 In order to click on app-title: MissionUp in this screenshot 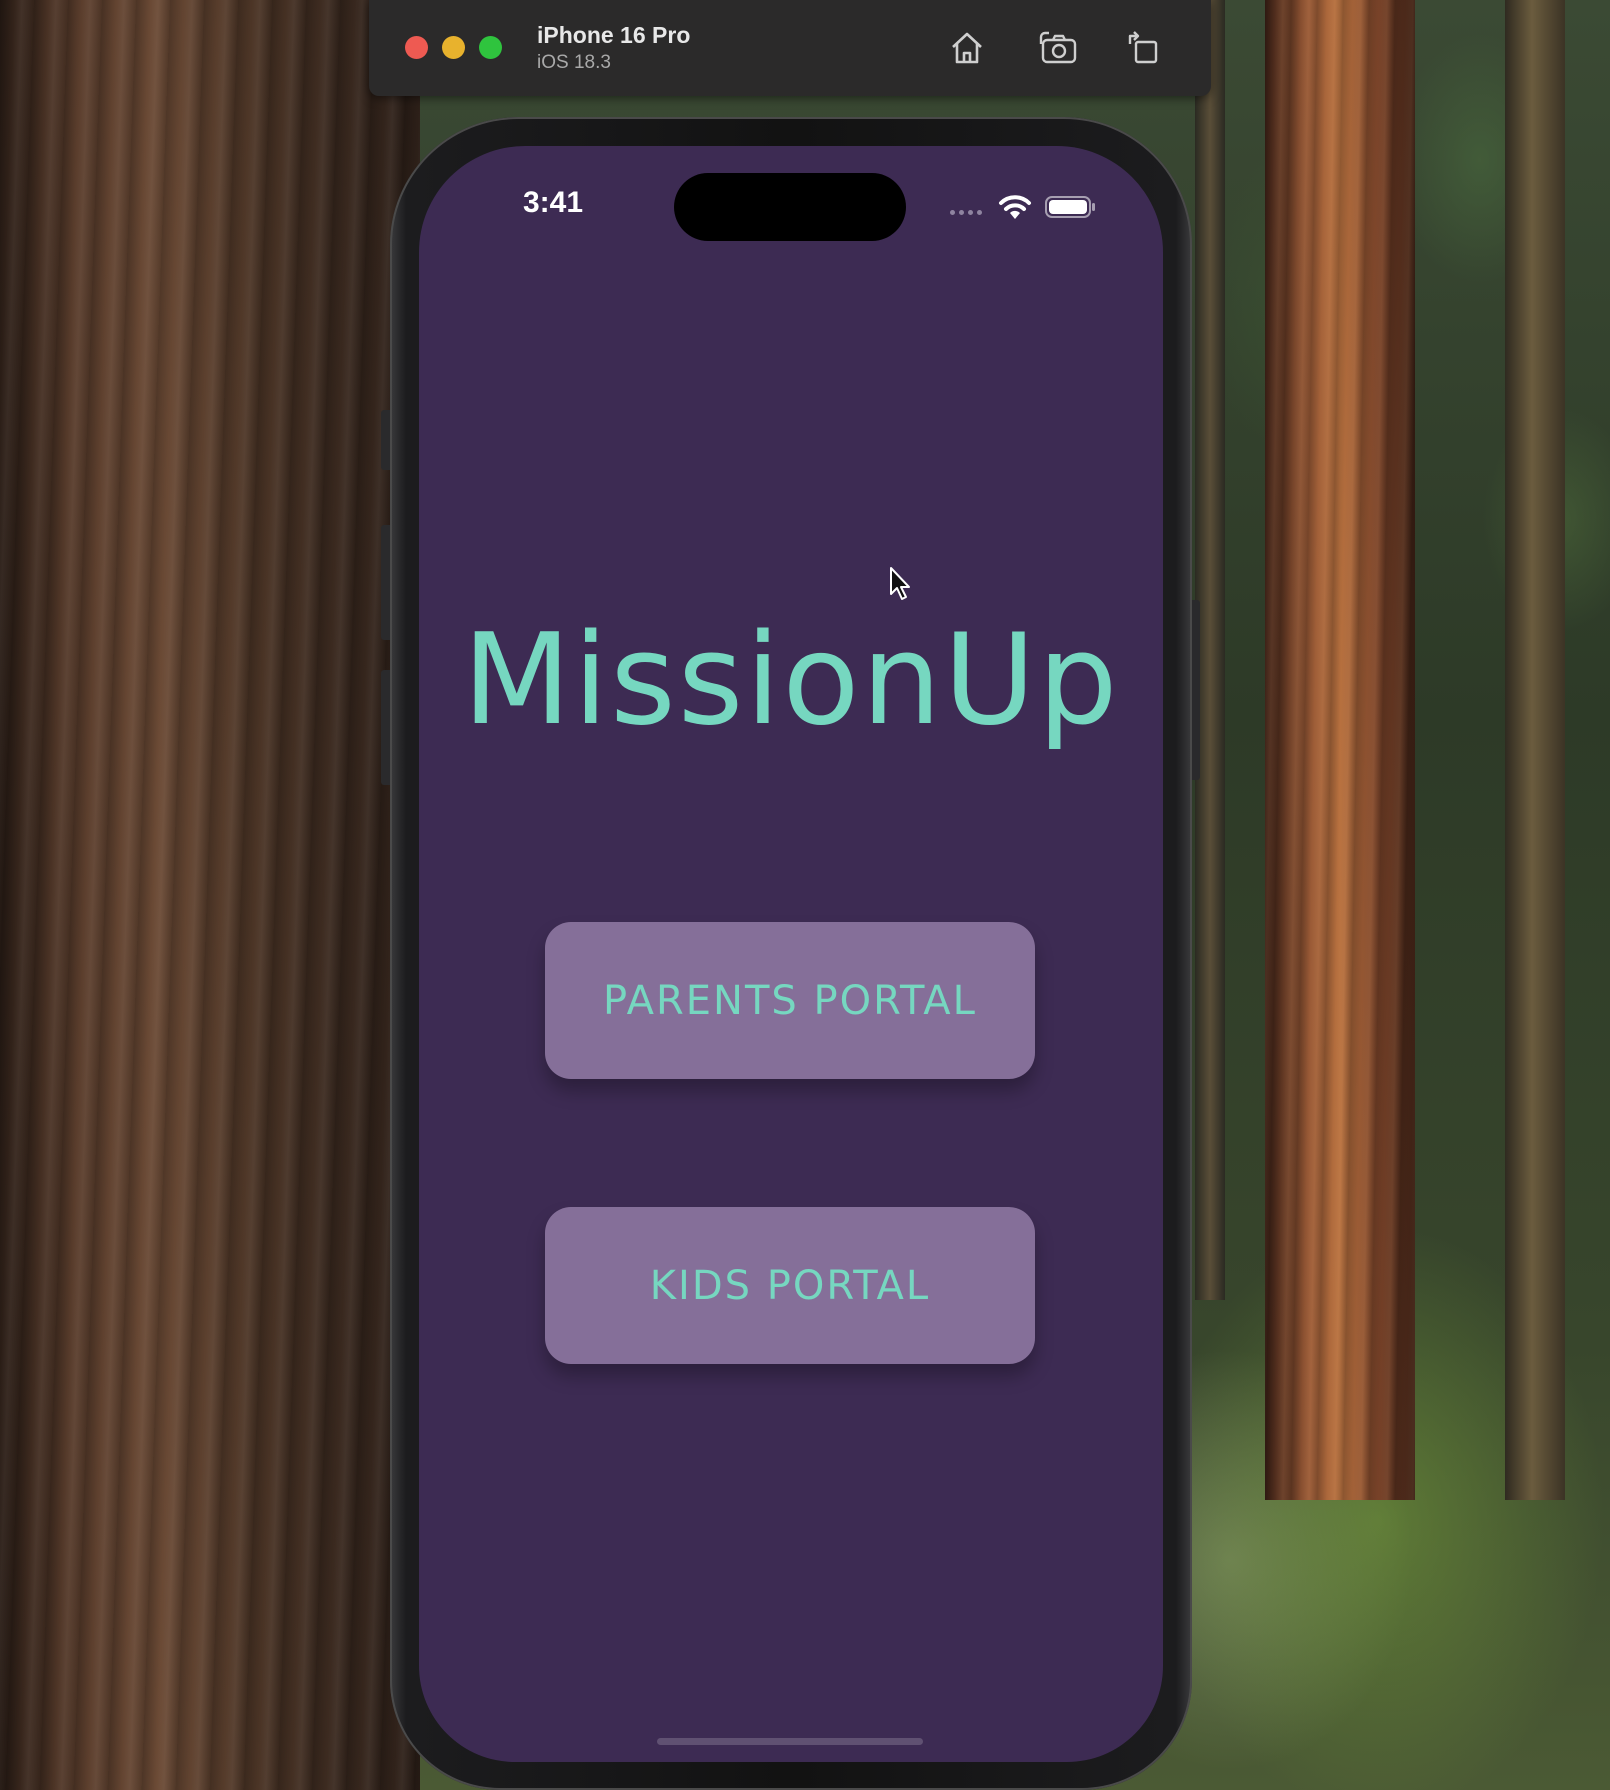, I will do `click(791, 679)`.